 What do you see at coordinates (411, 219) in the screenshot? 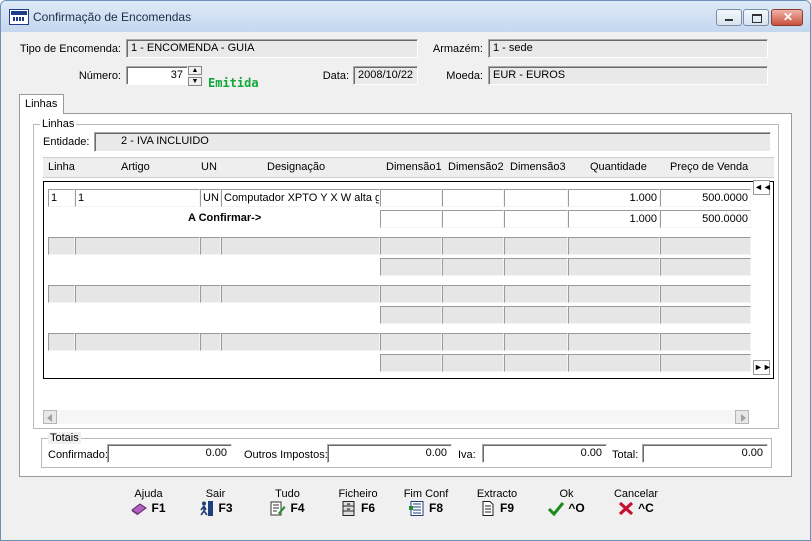
I see `cell-confirm-dimensao1` at bounding box center [411, 219].